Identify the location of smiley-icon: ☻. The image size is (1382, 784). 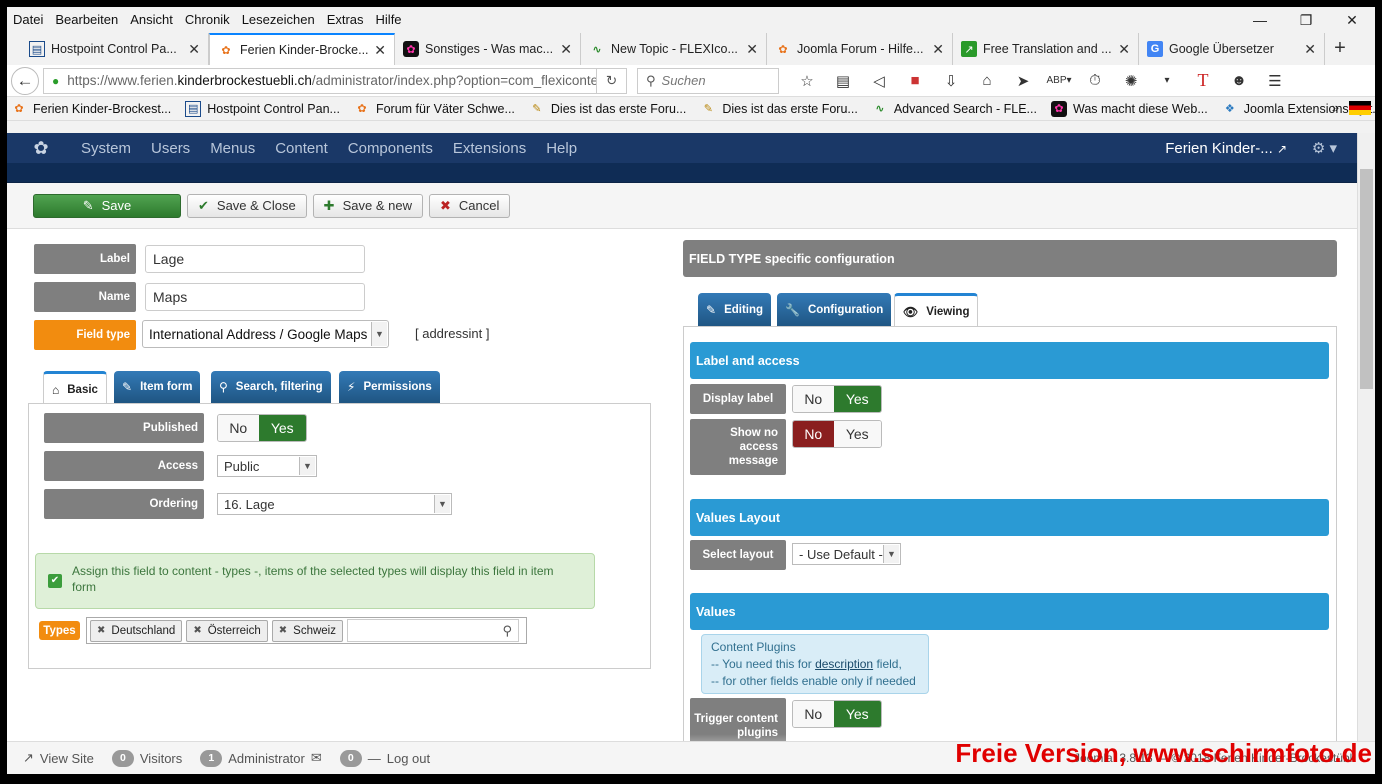
(1239, 80).